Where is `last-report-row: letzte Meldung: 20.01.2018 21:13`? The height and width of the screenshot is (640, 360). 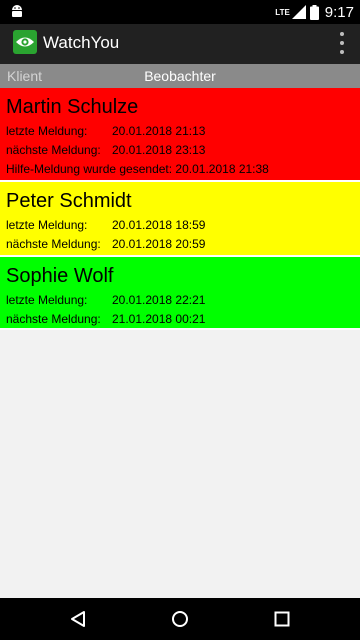
last-report-row: letzte Meldung: 20.01.2018 21:13 is located at coordinates (180, 131).